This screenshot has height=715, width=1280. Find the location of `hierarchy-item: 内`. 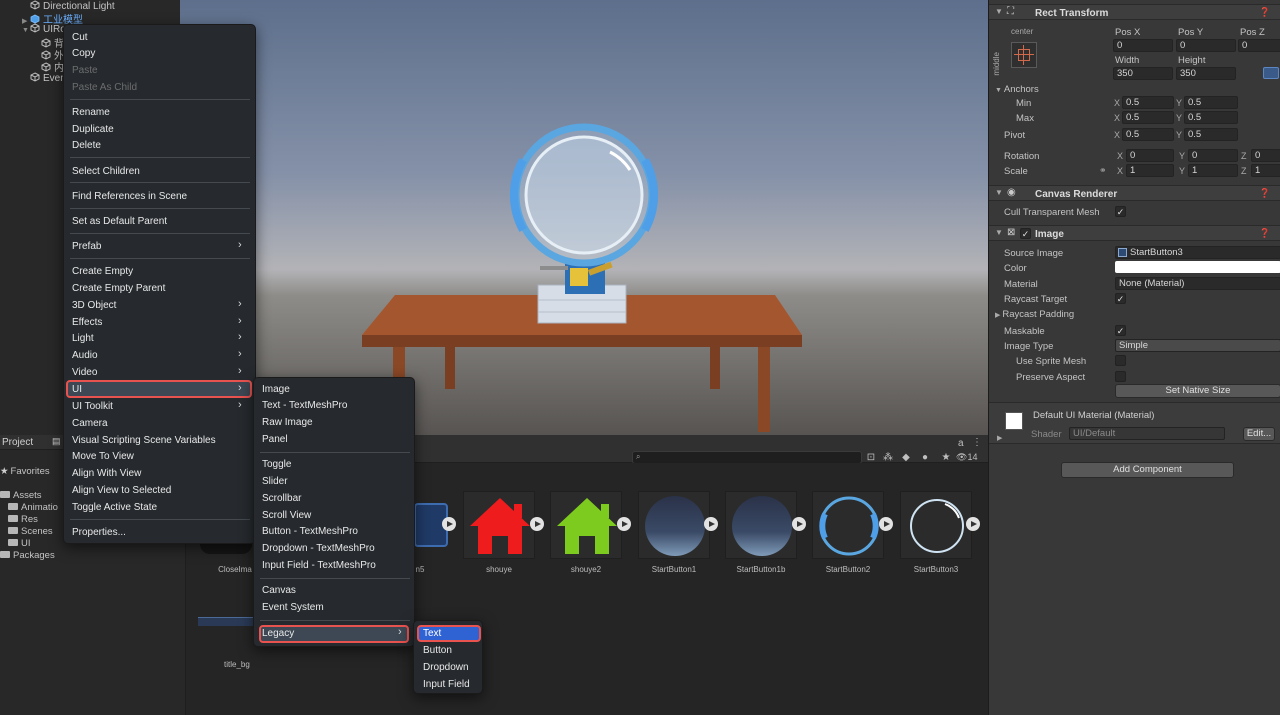

hierarchy-item: 内 is located at coordinates (52, 66).